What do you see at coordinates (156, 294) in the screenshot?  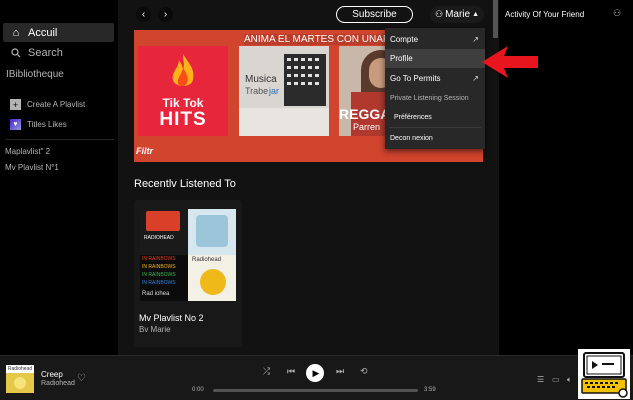 I see `collage-text: Rad iohea` at bounding box center [156, 294].